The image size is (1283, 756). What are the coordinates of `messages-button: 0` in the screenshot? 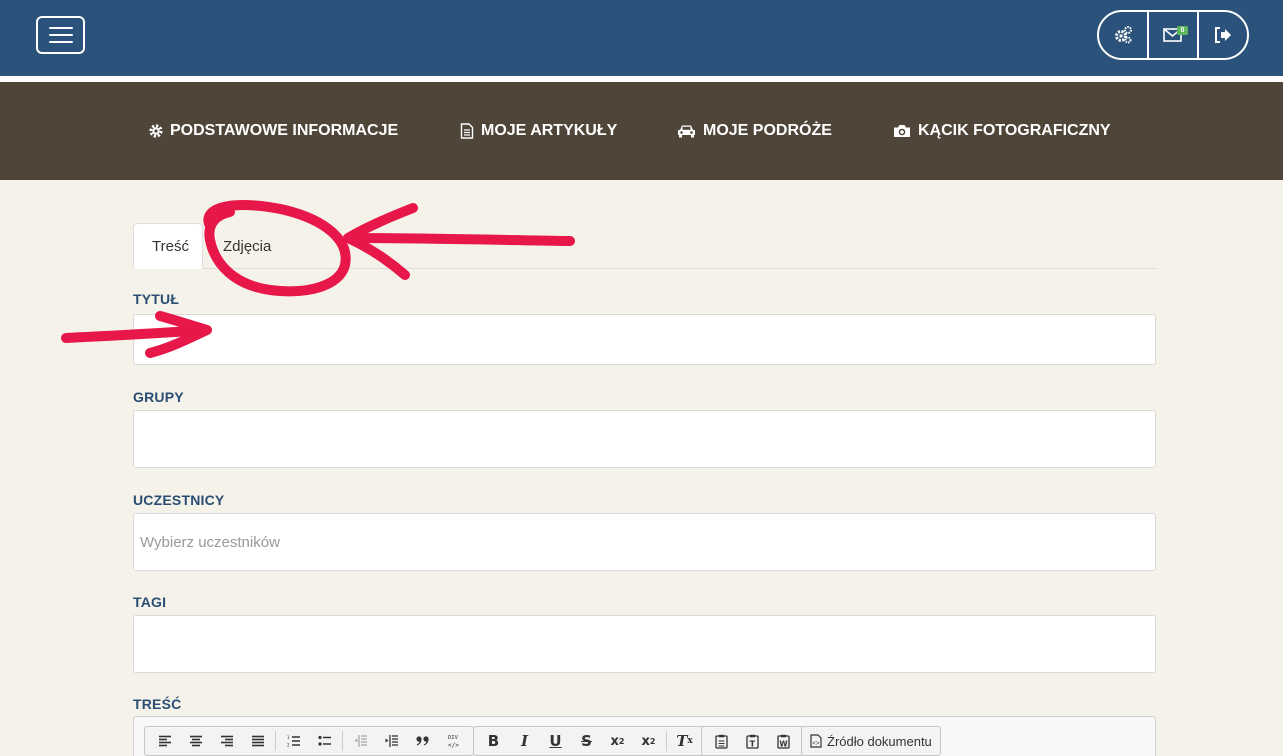 It's located at (1173, 35).